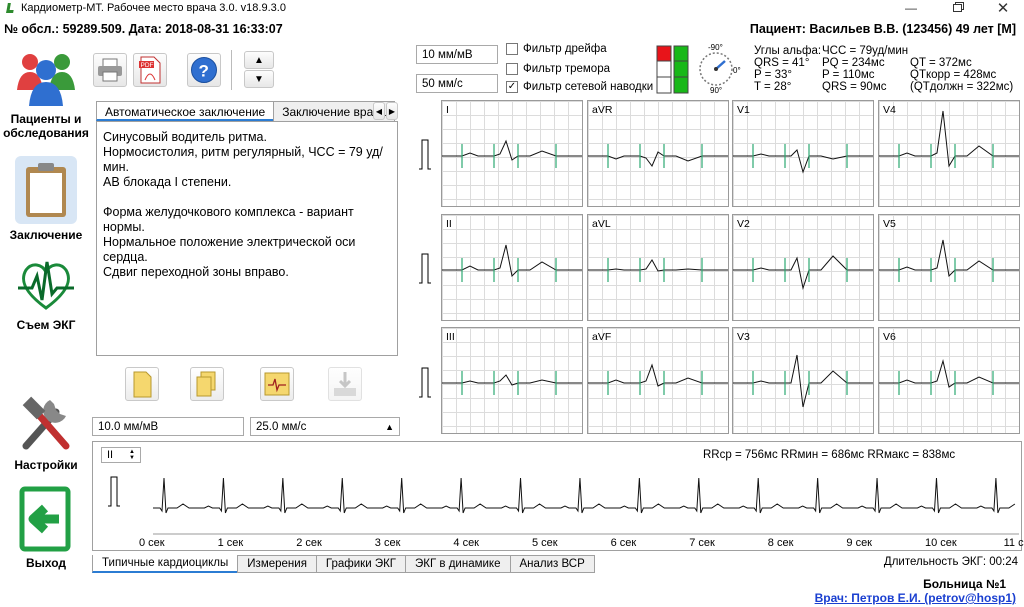 This screenshot has height=607, width=1024. I want to click on nav-exit-button: Выход, so click(46, 528).